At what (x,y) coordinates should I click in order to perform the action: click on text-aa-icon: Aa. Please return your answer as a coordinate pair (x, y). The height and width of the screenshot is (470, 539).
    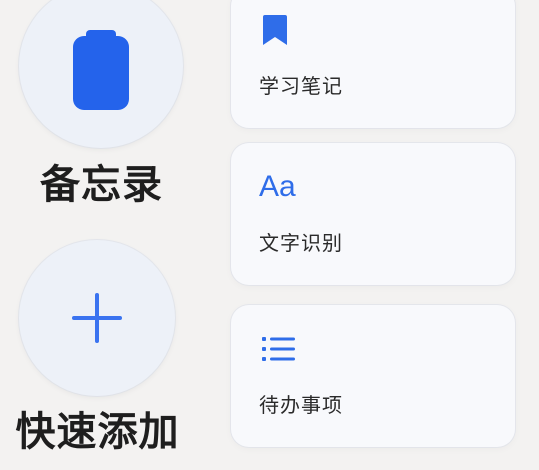
    Looking at the image, I should click on (277, 186).